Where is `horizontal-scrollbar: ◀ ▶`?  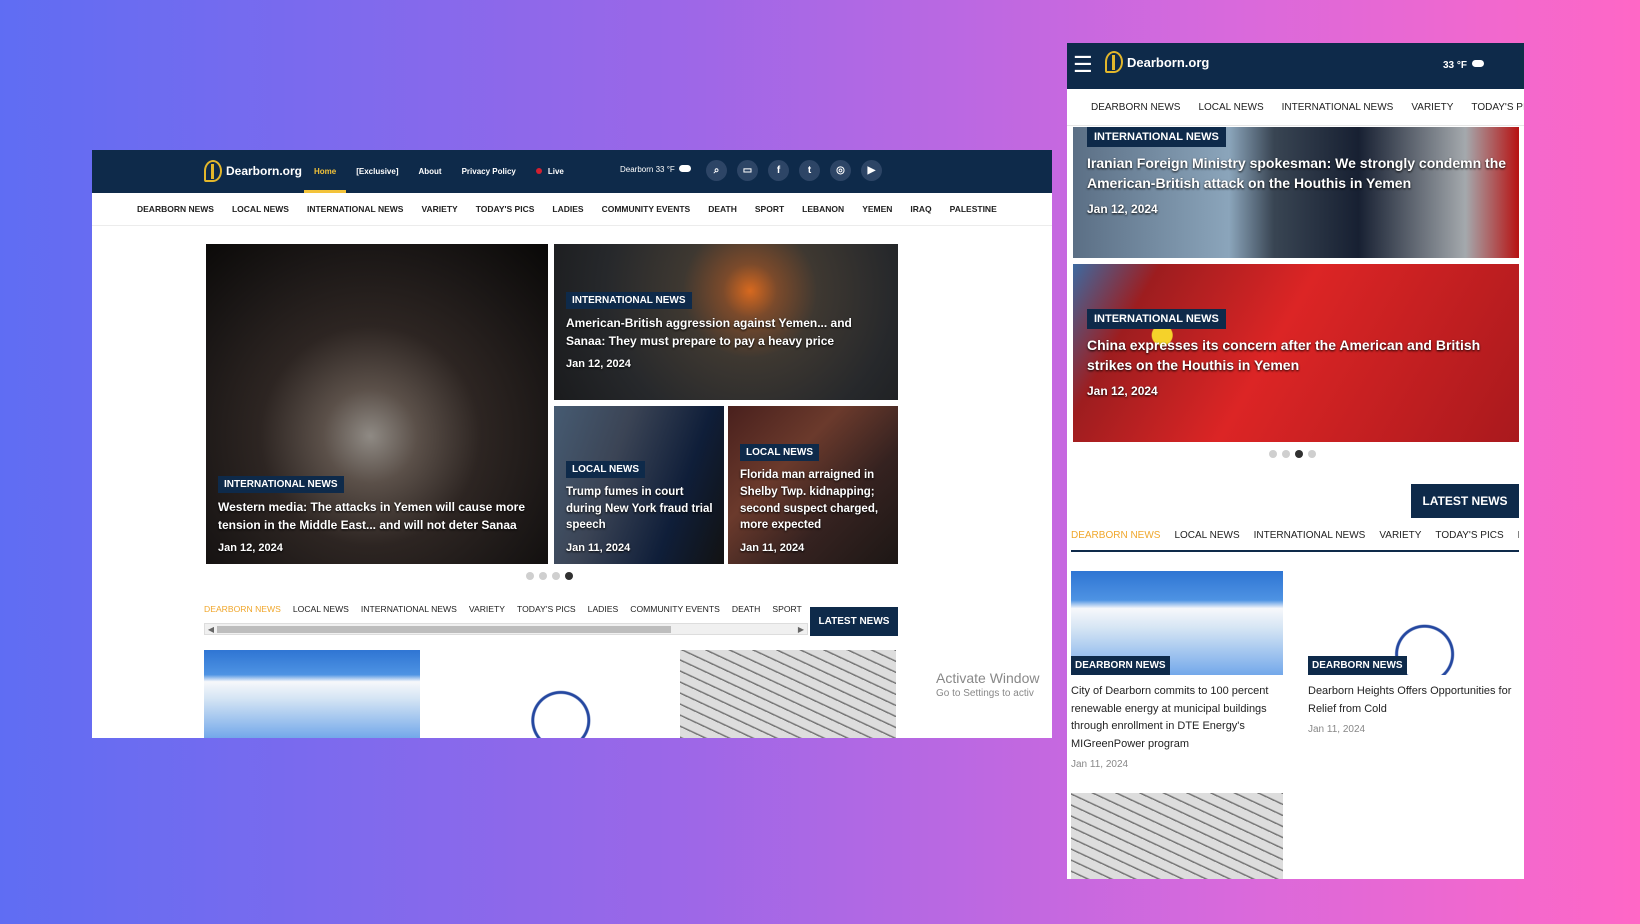
horizontal-scrollbar: ◀ ▶ is located at coordinates (506, 629).